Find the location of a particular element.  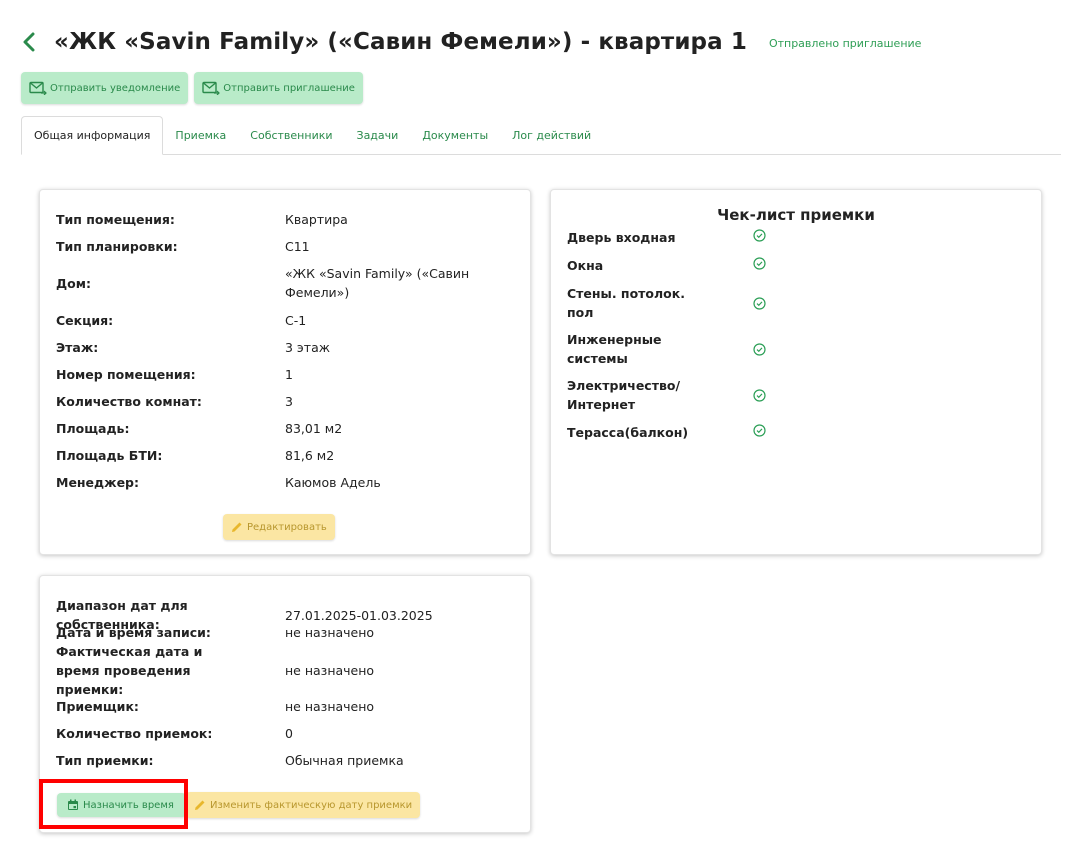

info-label: Секция: is located at coordinates (85, 320).